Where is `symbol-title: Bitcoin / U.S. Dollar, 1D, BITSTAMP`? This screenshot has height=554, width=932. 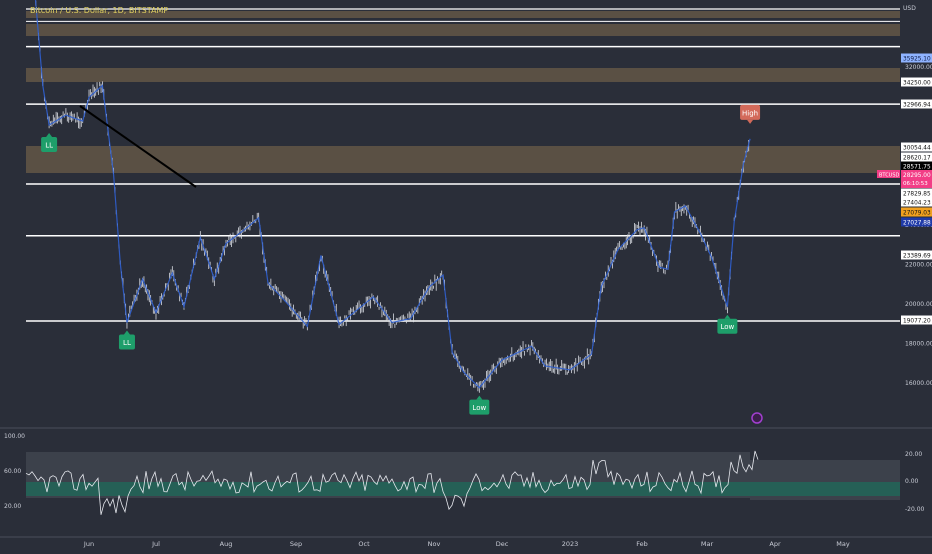 symbol-title: Bitcoin / U.S. Dollar, 1D, BITSTAMP is located at coordinates (99, 10).